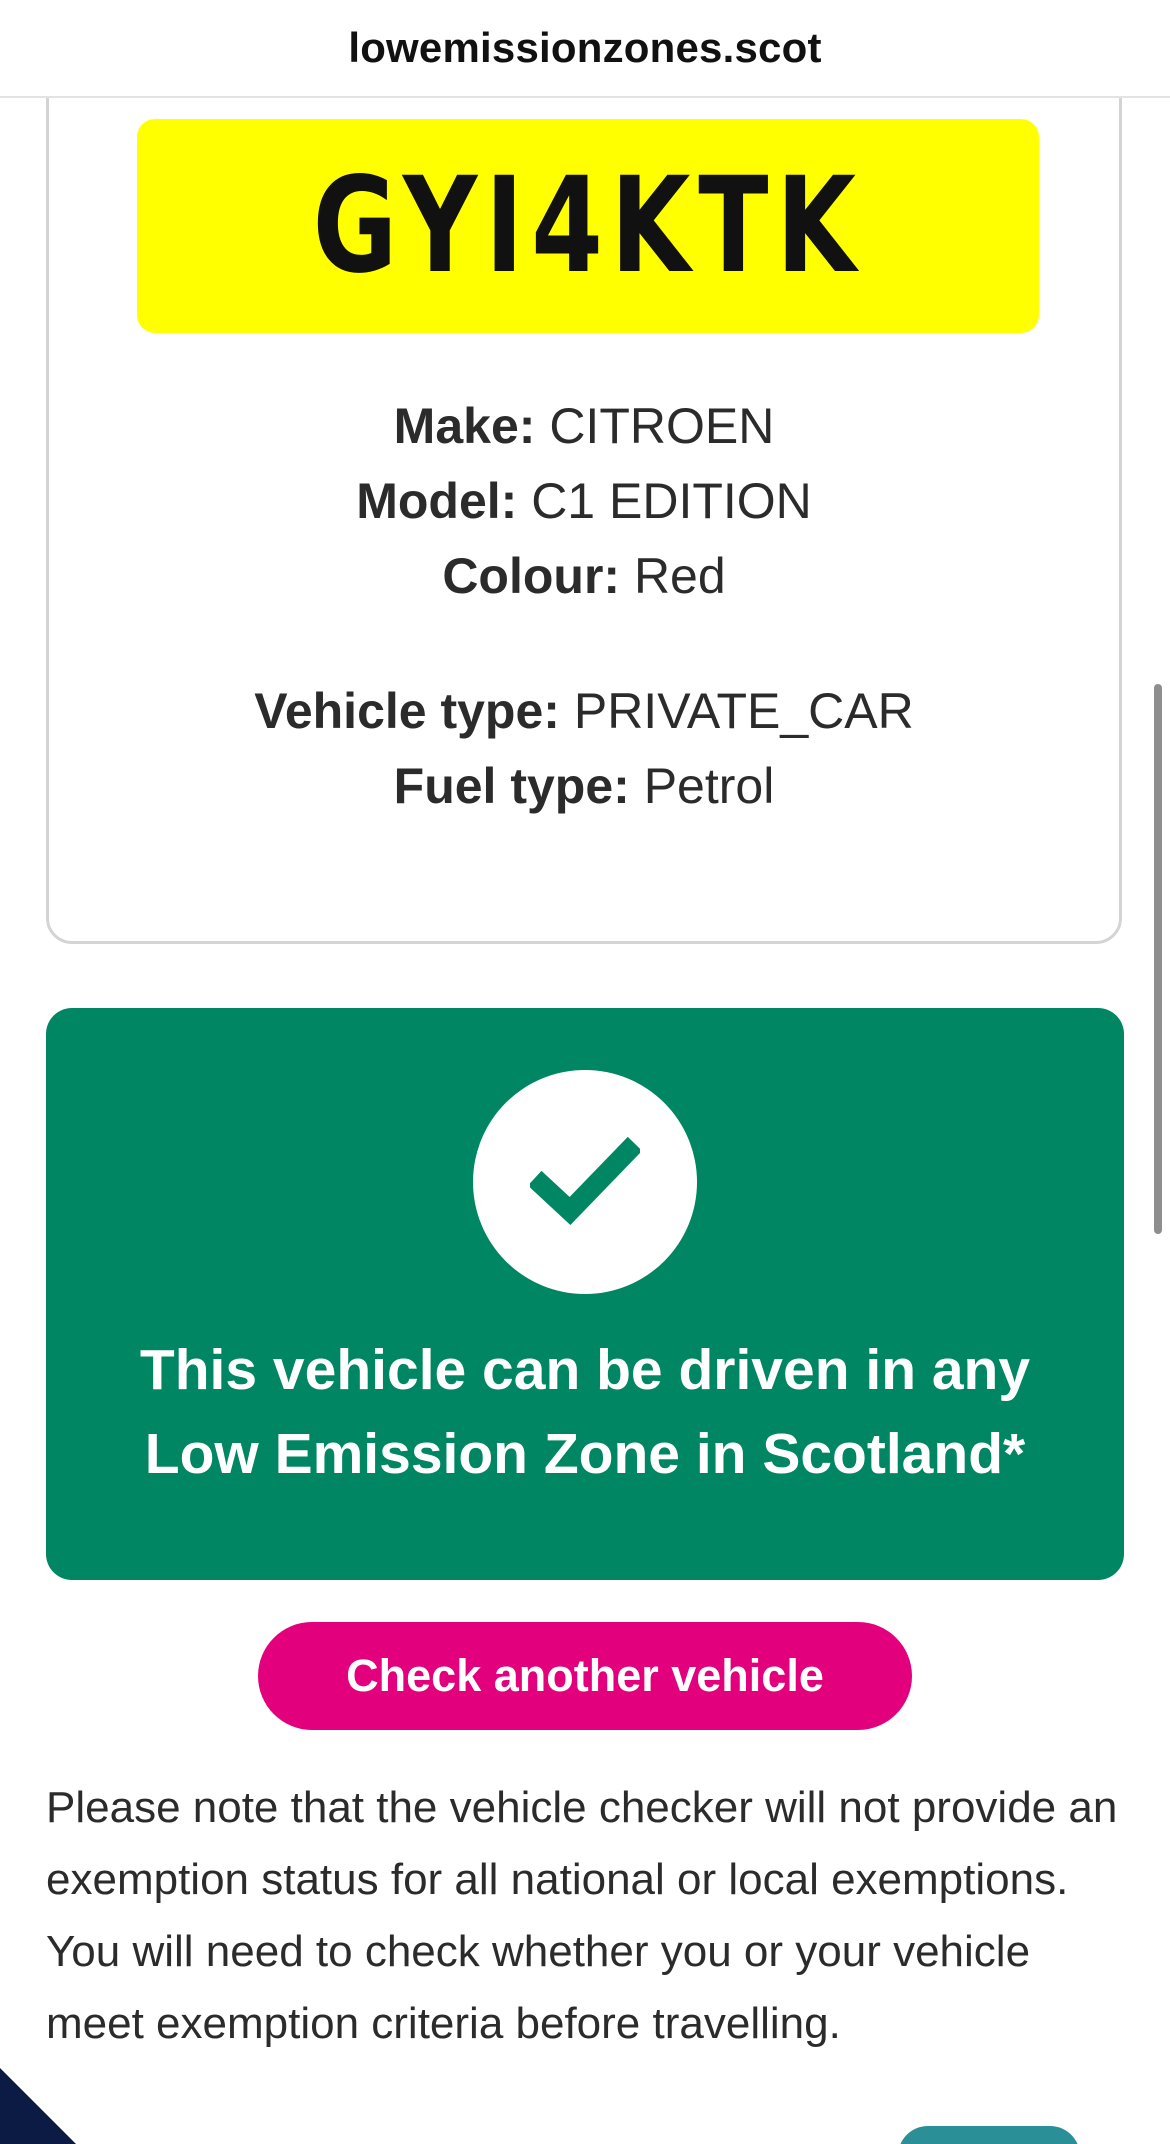  Describe the element at coordinates (679, 576) in the screenshot. I see `colour-value: Red` at that location.